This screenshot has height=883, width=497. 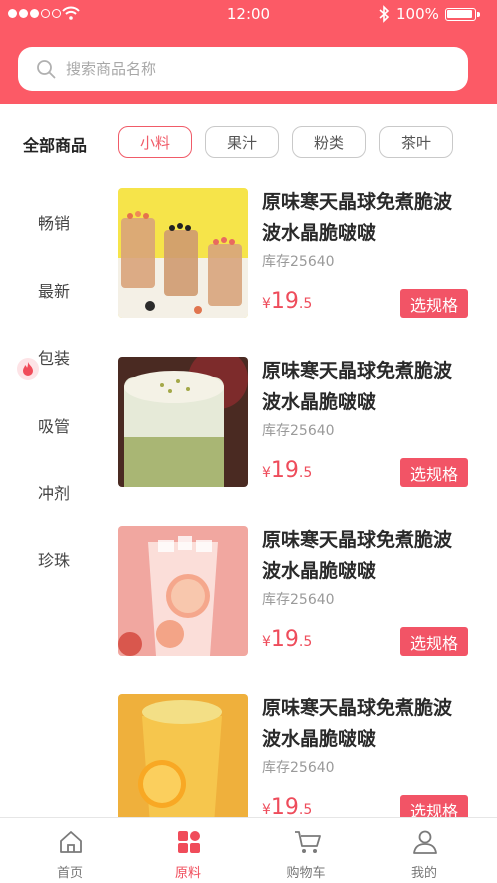 What do you see at coordinates (242, 142) in the screenshot?
I see `chip-guozhi: 果汁` at bounding box center [242, 142].